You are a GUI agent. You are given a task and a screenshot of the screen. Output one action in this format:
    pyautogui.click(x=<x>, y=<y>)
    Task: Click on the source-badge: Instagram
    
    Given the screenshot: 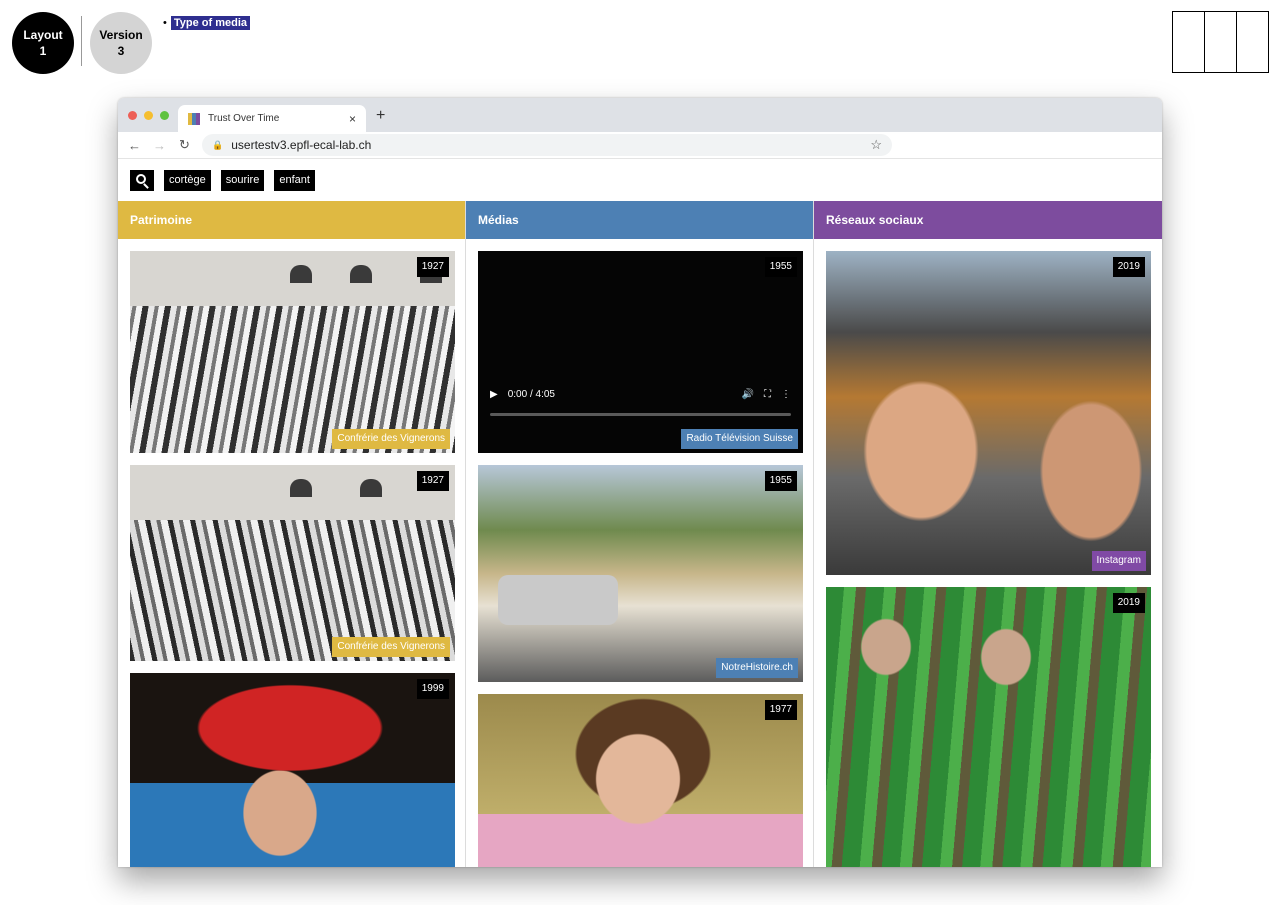 What is the action you would take?
    pyautogui.click(x=1118, y=561)
    